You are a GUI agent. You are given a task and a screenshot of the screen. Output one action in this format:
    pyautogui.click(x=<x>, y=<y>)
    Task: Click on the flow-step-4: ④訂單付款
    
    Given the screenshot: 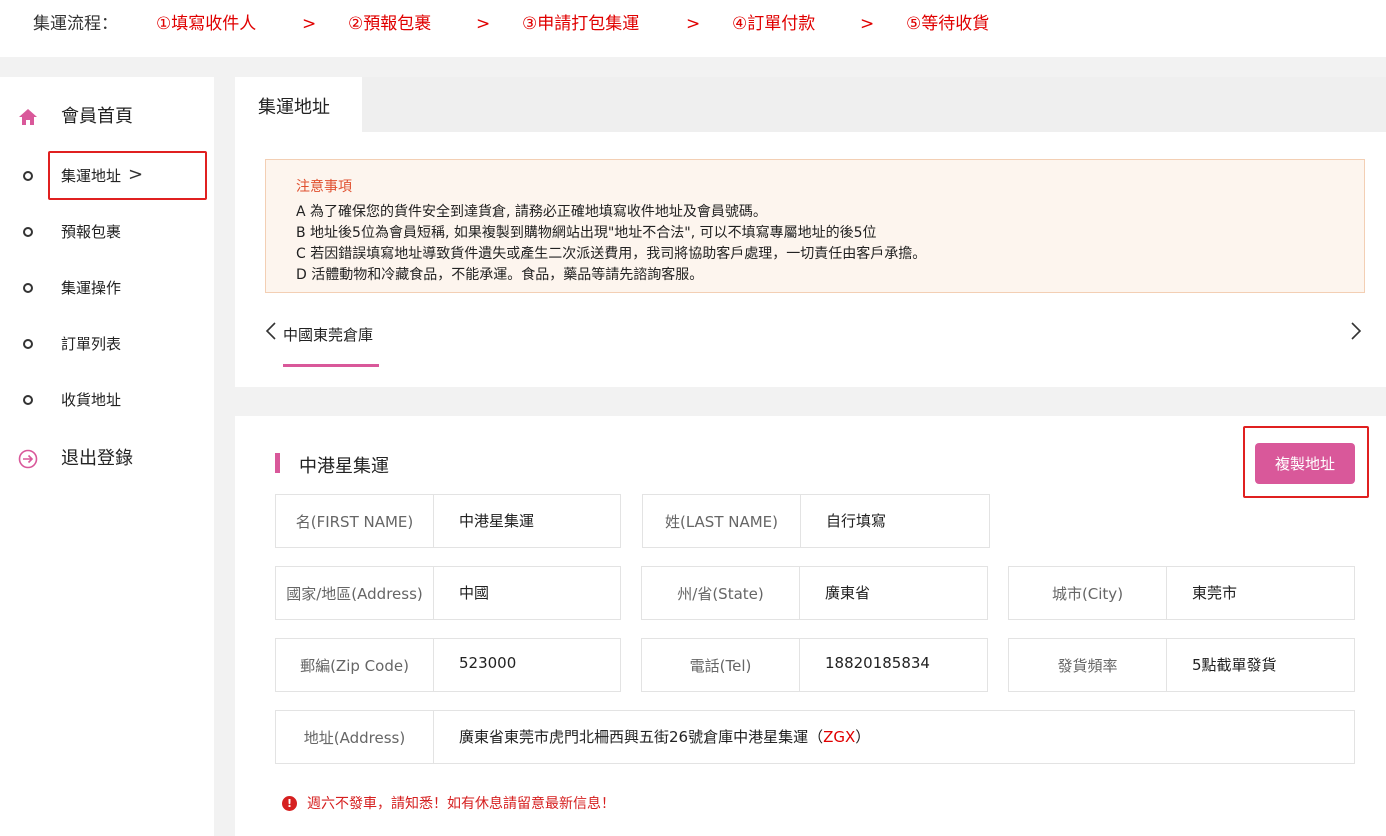 What is the action you would take?
    pyautogui.click(x=774, y=24)
    